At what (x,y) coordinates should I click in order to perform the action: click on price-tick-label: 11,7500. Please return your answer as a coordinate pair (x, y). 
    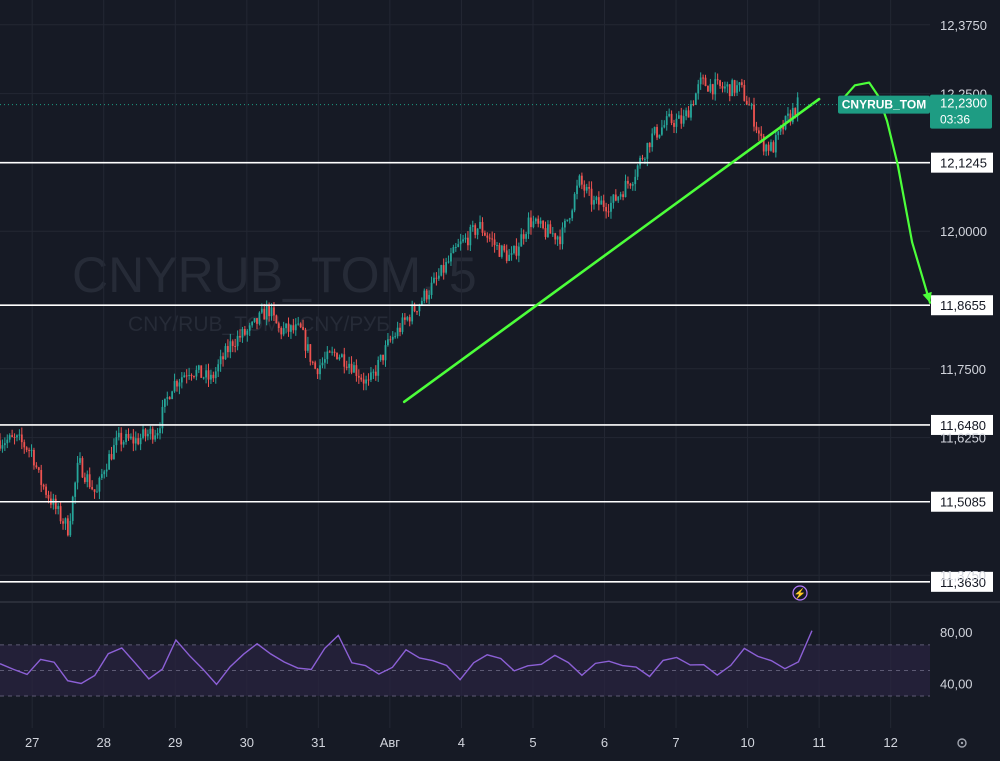
    Looking at the image, I should click on (963, 369).